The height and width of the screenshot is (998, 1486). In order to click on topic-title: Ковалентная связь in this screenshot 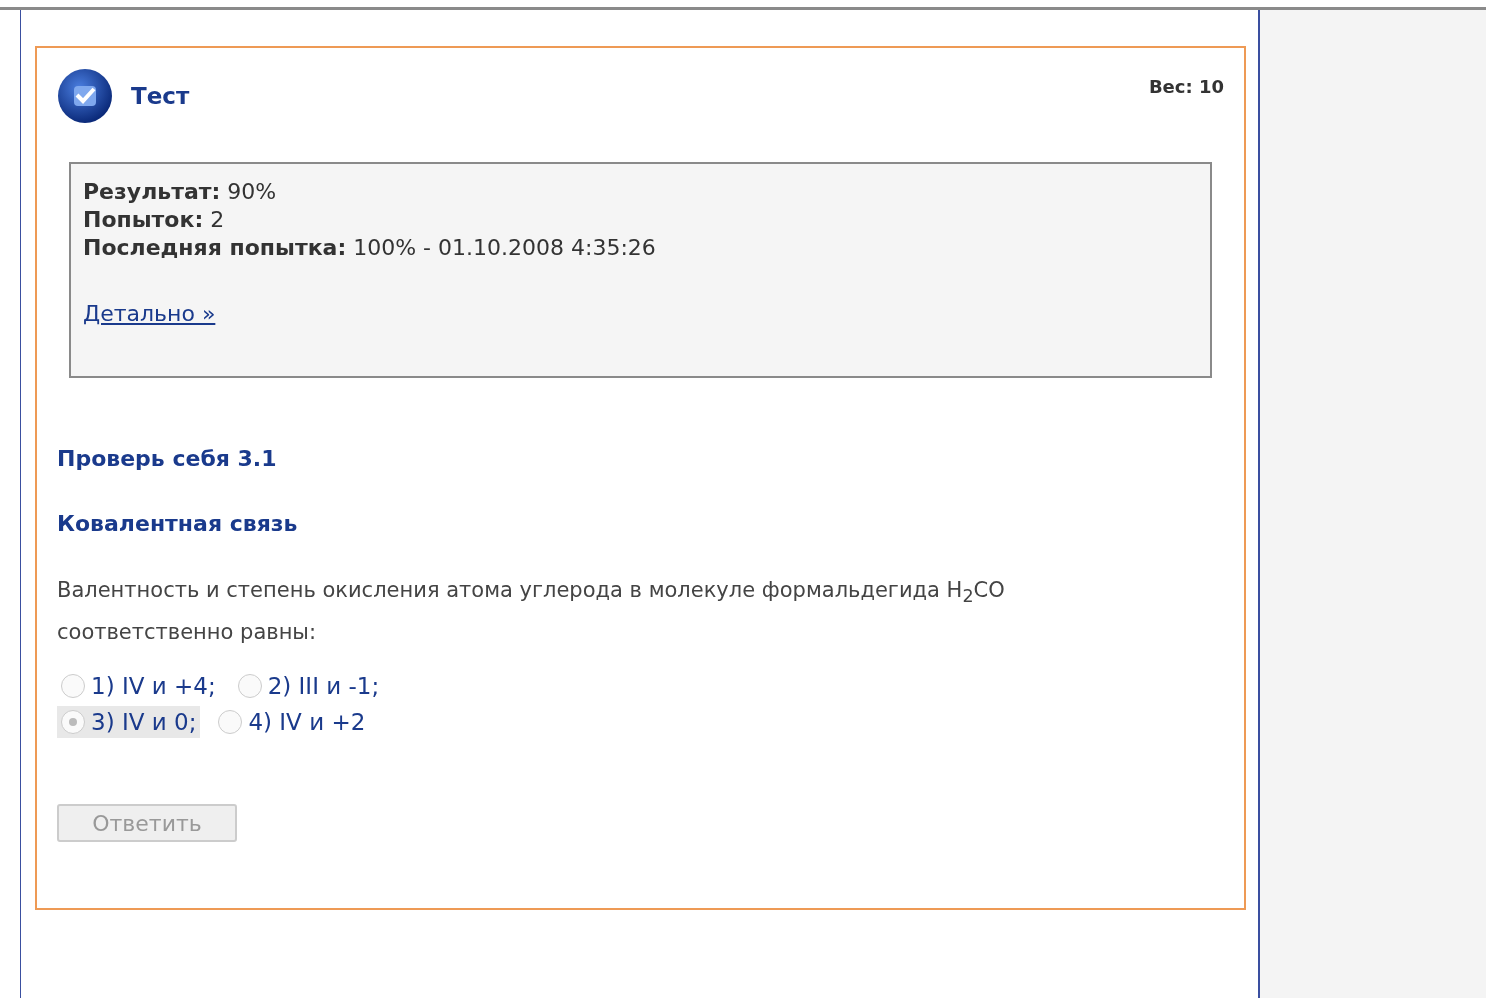, I will do `click(178, 523)`.